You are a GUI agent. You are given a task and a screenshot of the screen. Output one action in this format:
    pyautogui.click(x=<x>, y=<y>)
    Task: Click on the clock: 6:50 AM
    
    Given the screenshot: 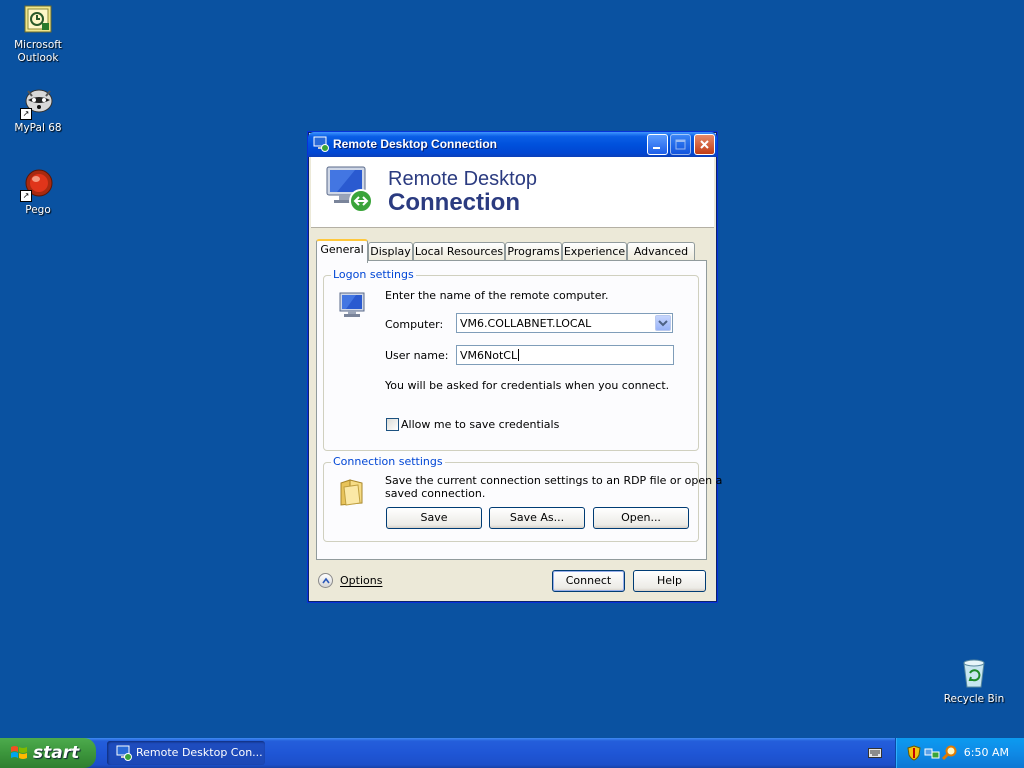 What is the action you would take?
    pyautogui.click(x=986, y=752)
    